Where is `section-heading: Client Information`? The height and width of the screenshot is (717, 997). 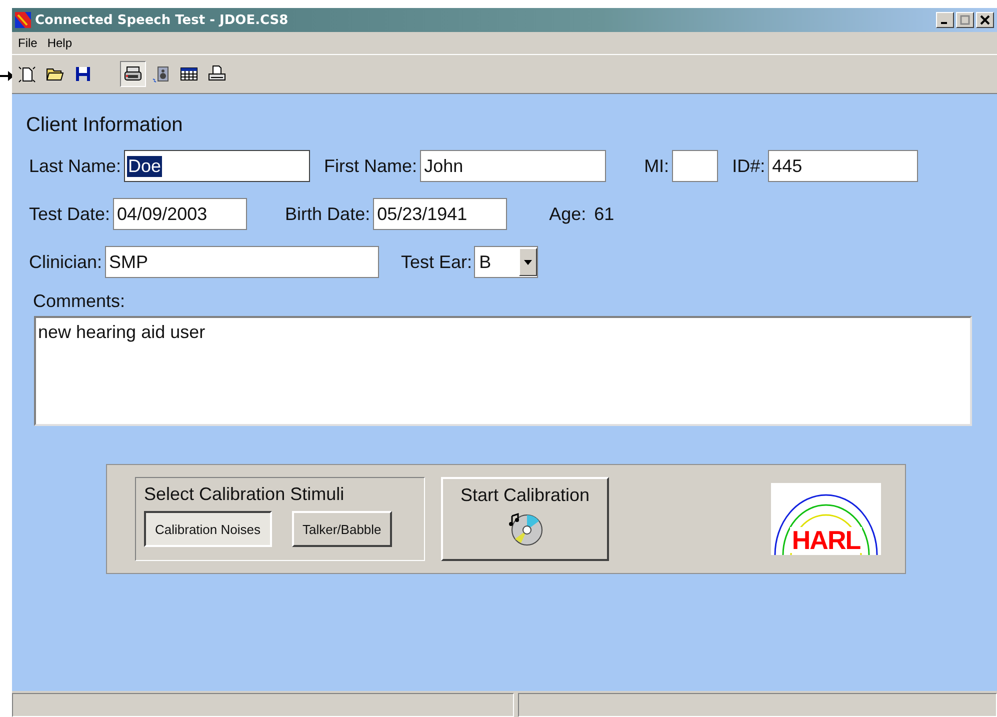
section-heading: Client Information is located at coordinates (105, 125).